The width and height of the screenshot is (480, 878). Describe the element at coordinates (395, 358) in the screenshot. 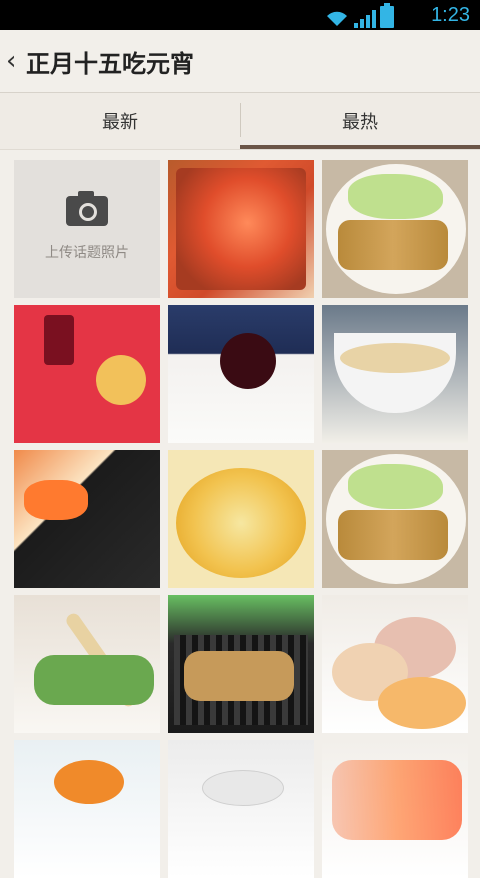

I see `soup-image` at that location.